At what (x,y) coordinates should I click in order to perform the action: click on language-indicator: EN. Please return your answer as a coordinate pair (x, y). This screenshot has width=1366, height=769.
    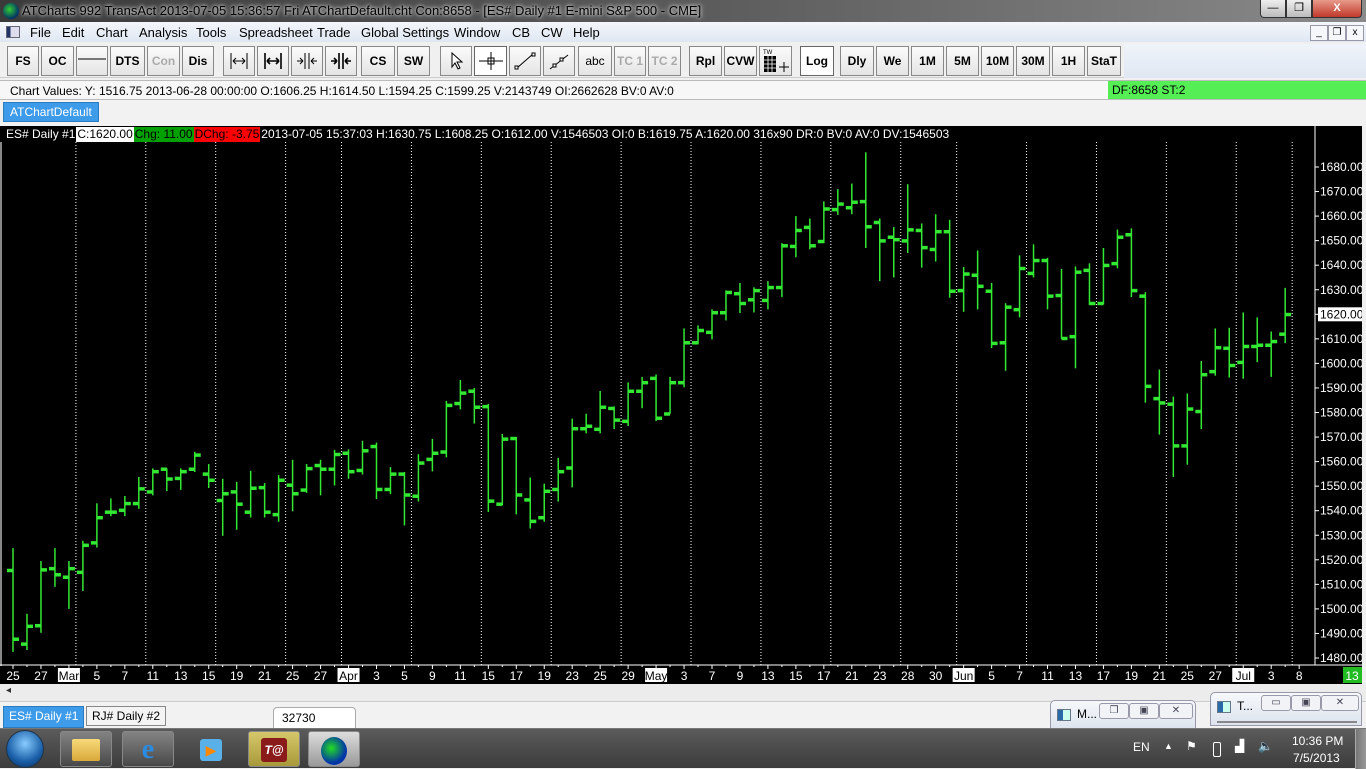
    Looking at the image, I should click on (1141, 747).